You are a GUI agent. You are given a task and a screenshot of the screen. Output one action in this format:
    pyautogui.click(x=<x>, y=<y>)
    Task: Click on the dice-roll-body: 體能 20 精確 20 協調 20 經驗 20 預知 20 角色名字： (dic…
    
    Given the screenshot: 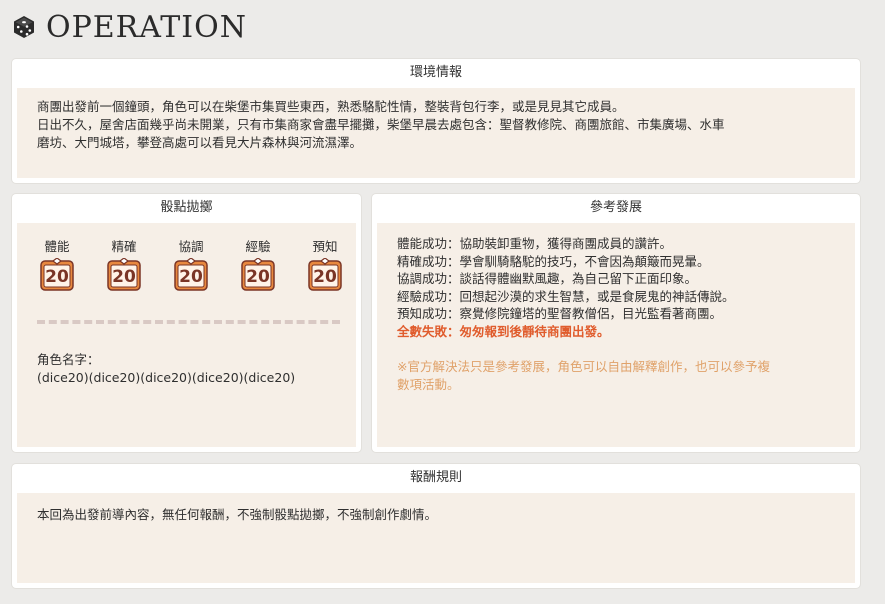 What is the action you would take?
    pyautogui.click(x=186, y=335)
    